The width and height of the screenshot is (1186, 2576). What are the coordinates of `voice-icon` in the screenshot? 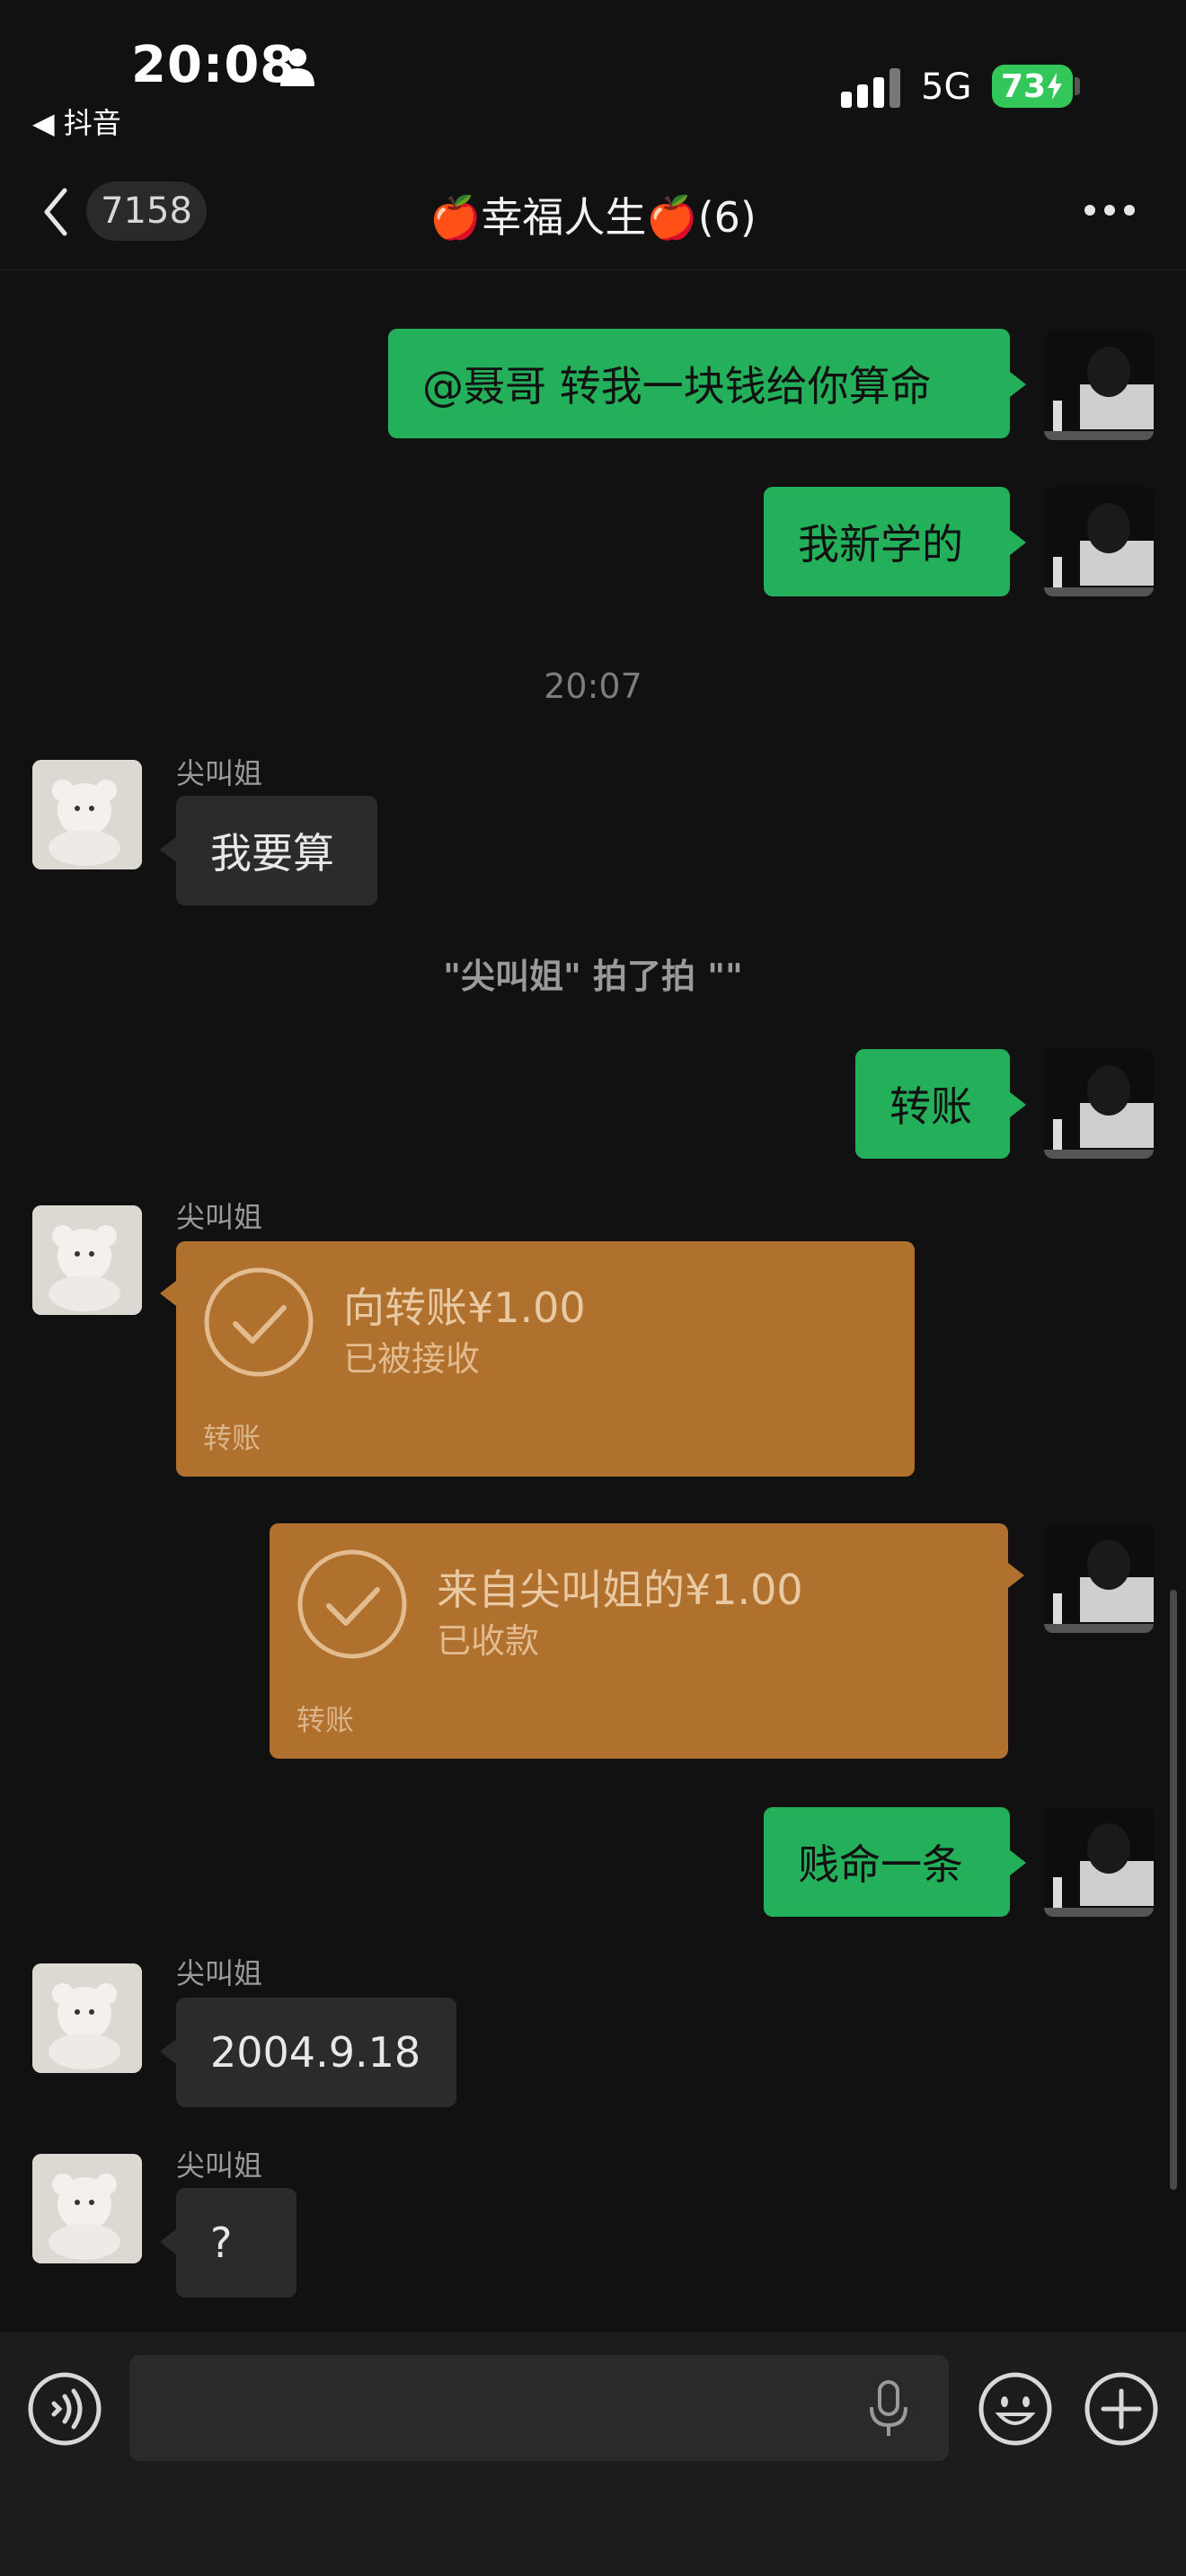 It's located at (64, 2409).